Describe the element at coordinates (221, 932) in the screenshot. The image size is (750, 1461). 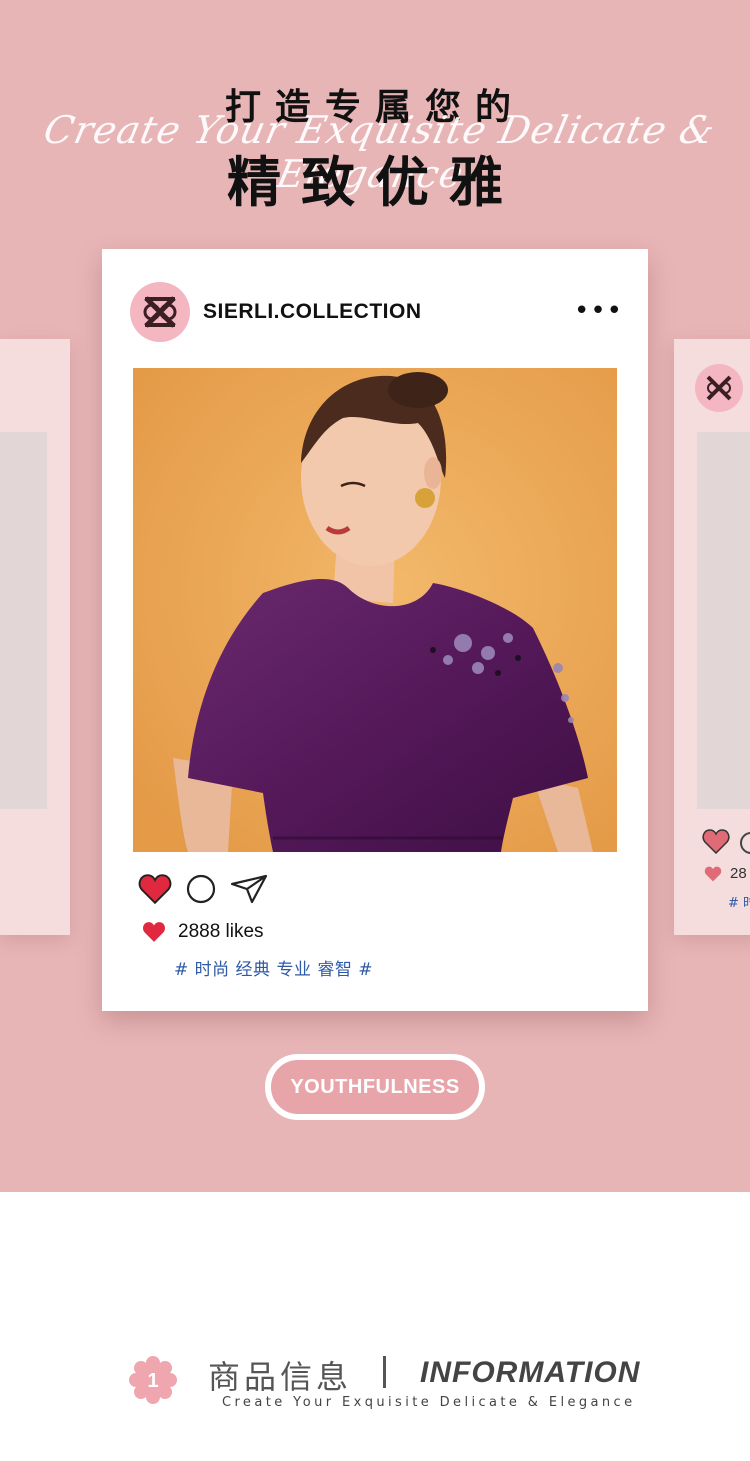
I see `likes-count: 2888 likes` at that location.